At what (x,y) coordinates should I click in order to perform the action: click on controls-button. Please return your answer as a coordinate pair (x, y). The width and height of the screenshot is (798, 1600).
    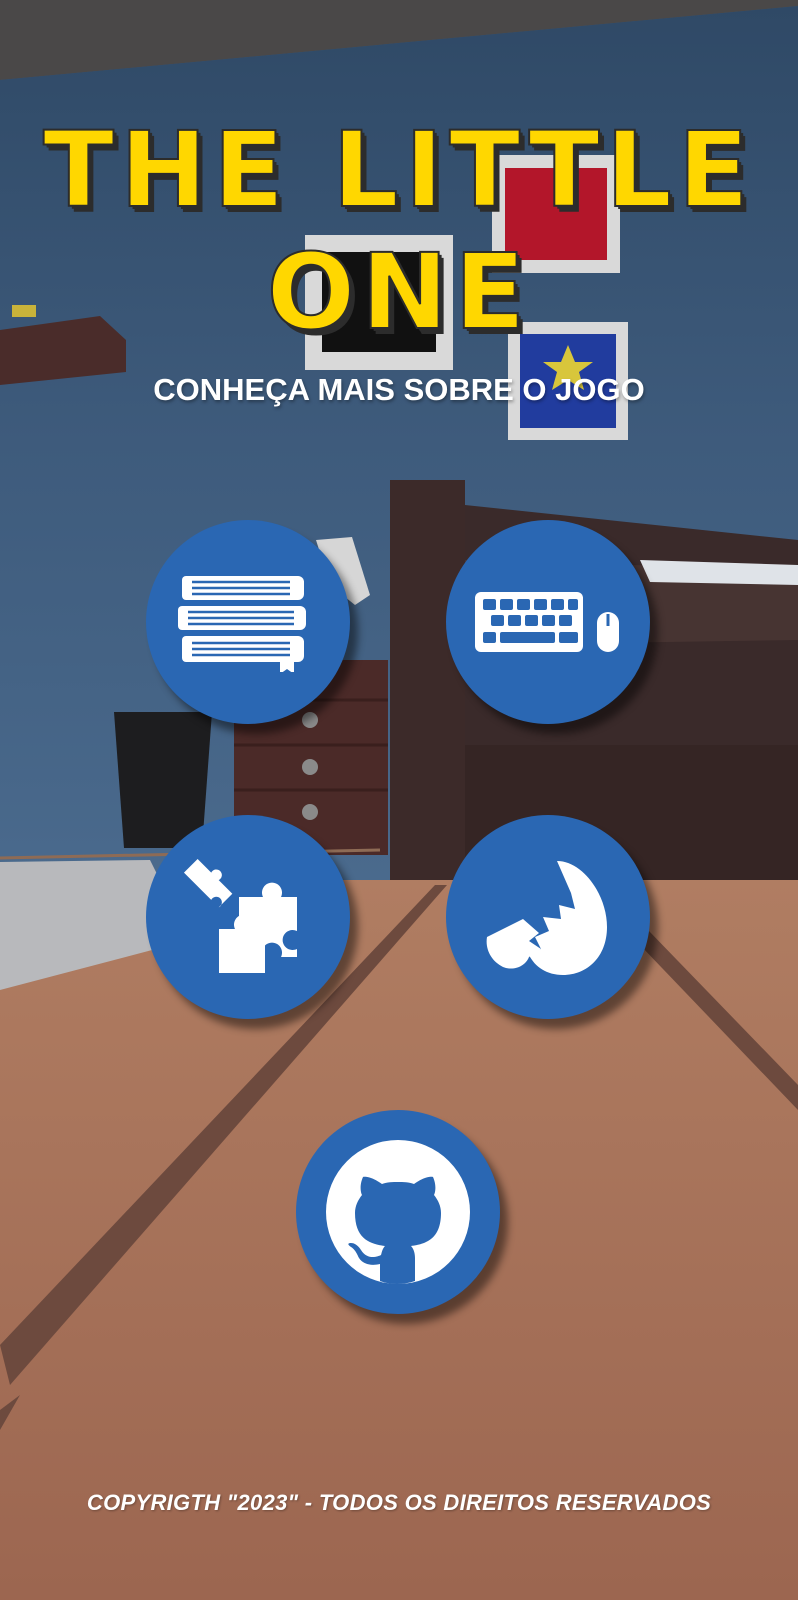
    Looking at the image, I should click on (548, 622).